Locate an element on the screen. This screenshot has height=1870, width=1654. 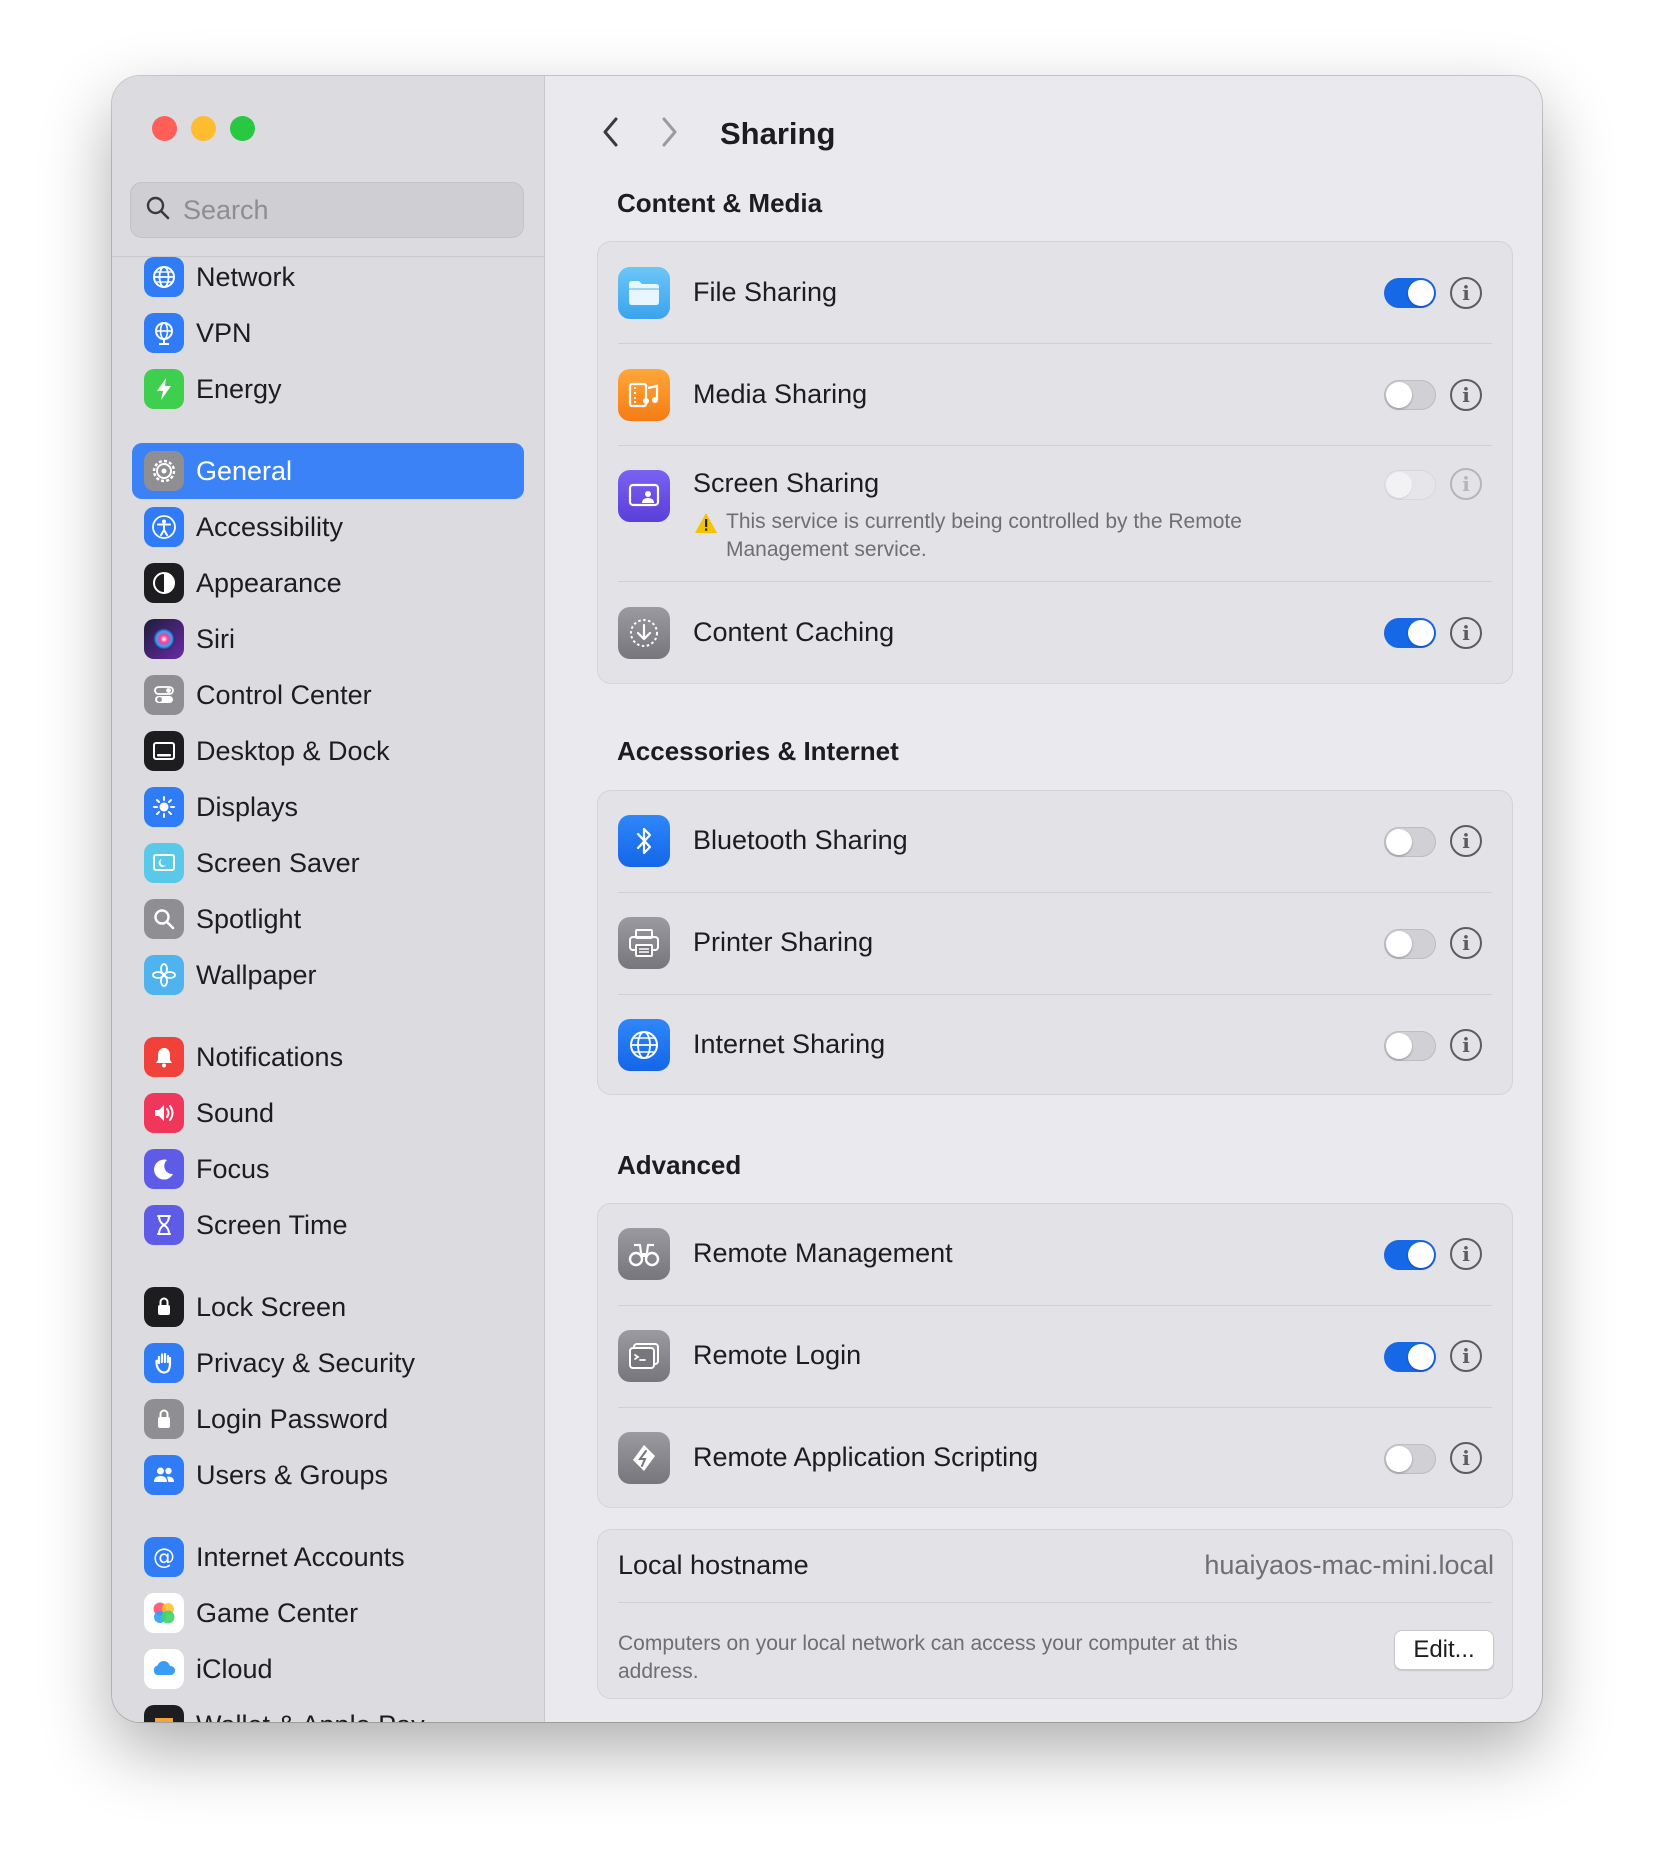
minimize-window-button is located at coordinates (203, 128).